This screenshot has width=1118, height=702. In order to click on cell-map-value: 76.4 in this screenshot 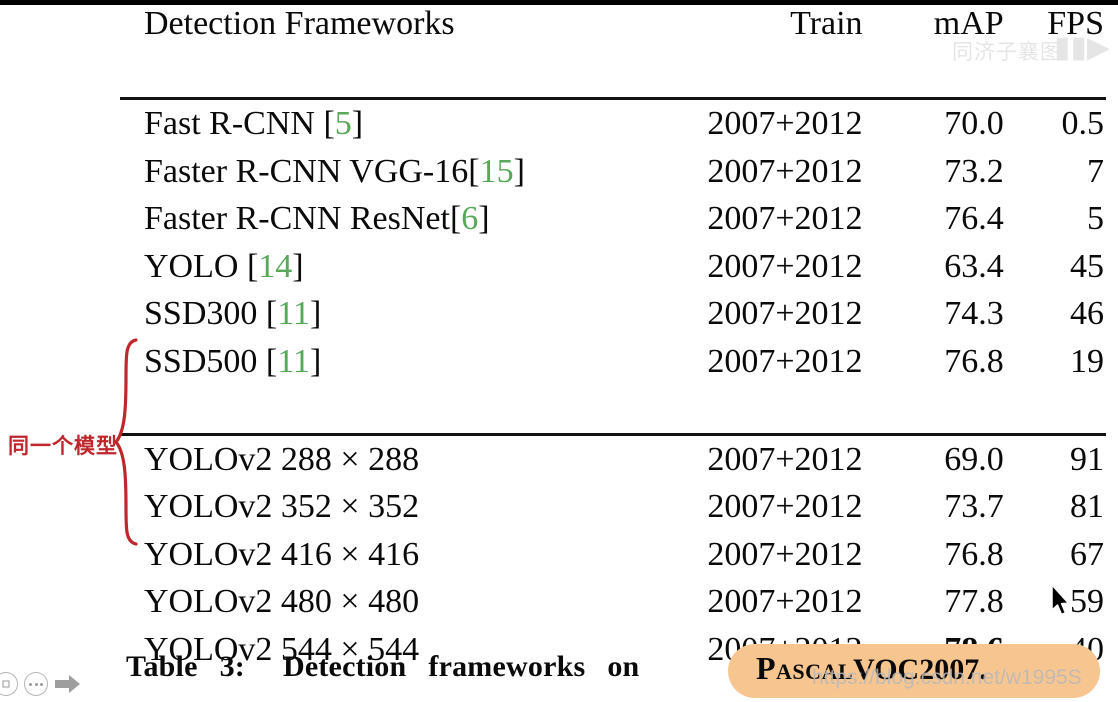, I will do `click(974, 218)`.